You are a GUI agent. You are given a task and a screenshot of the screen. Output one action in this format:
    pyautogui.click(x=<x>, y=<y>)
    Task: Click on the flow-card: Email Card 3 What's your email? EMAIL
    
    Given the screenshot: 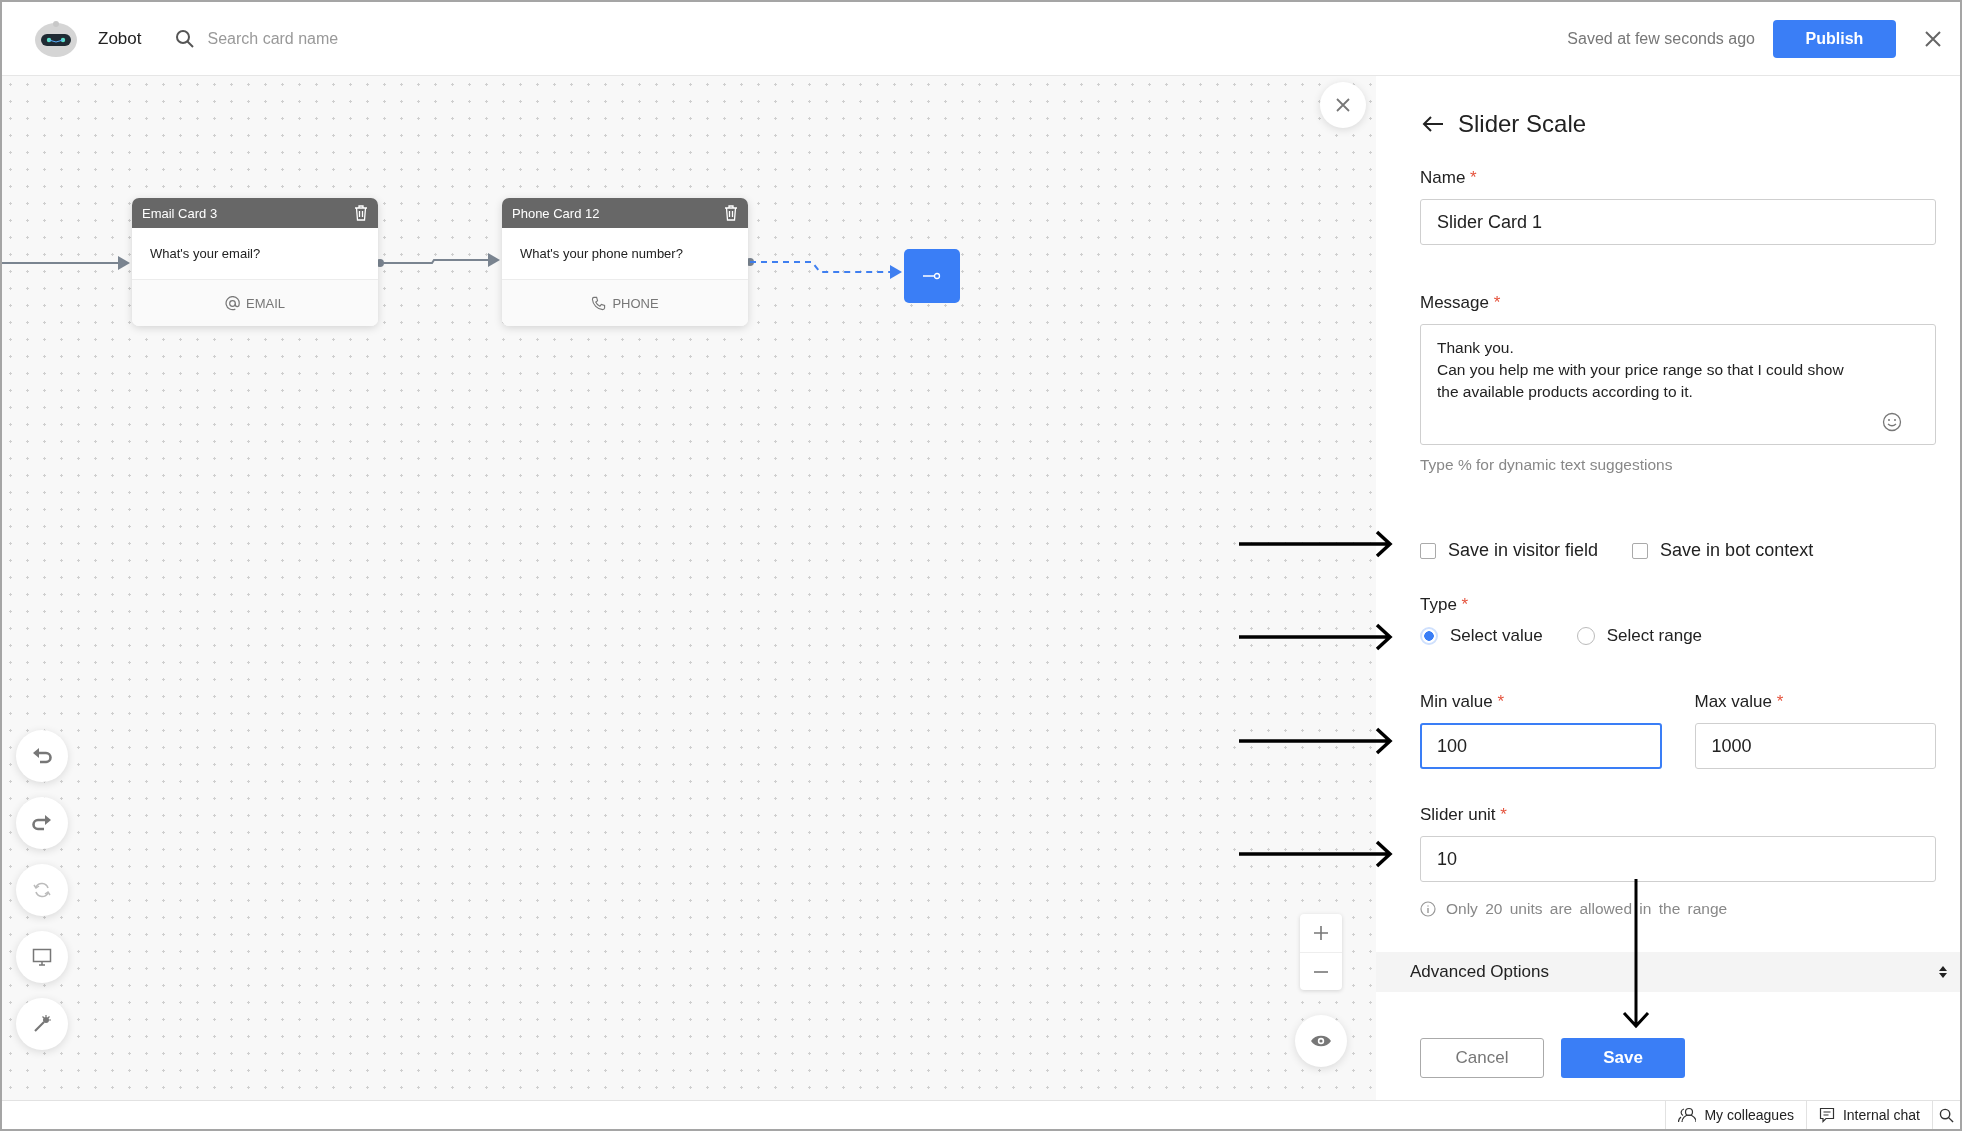 What is the action you would take?
    pyautogui.click(x=255, y=262)
    